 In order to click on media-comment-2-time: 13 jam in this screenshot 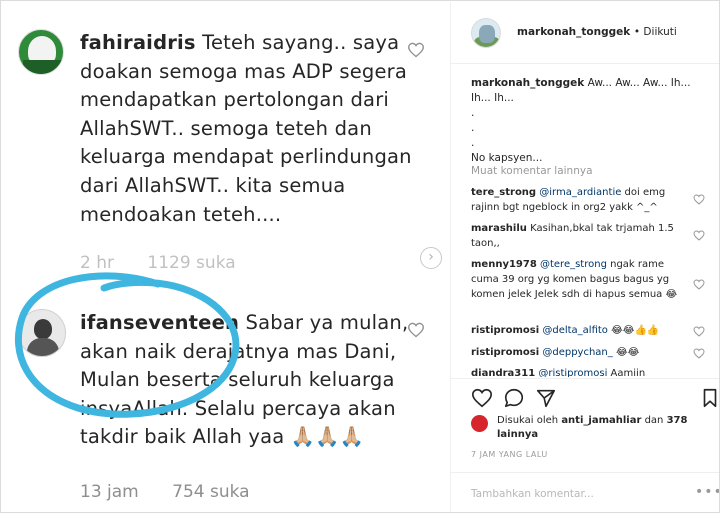, I will do `click(109, 492)`.